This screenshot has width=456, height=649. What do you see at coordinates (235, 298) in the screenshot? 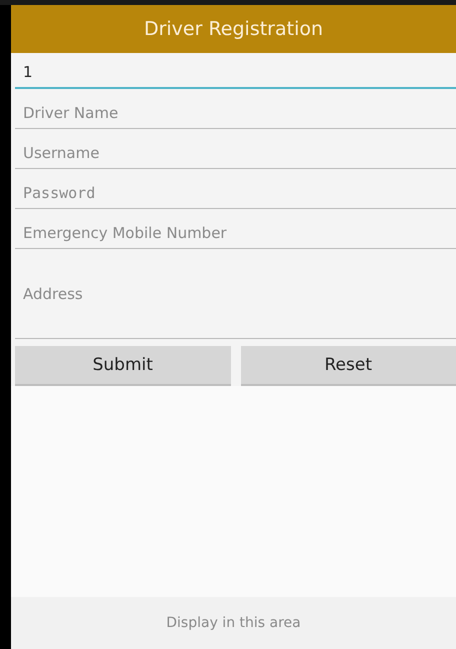
I see `address-field: Address` at bounding box center [235, 298].